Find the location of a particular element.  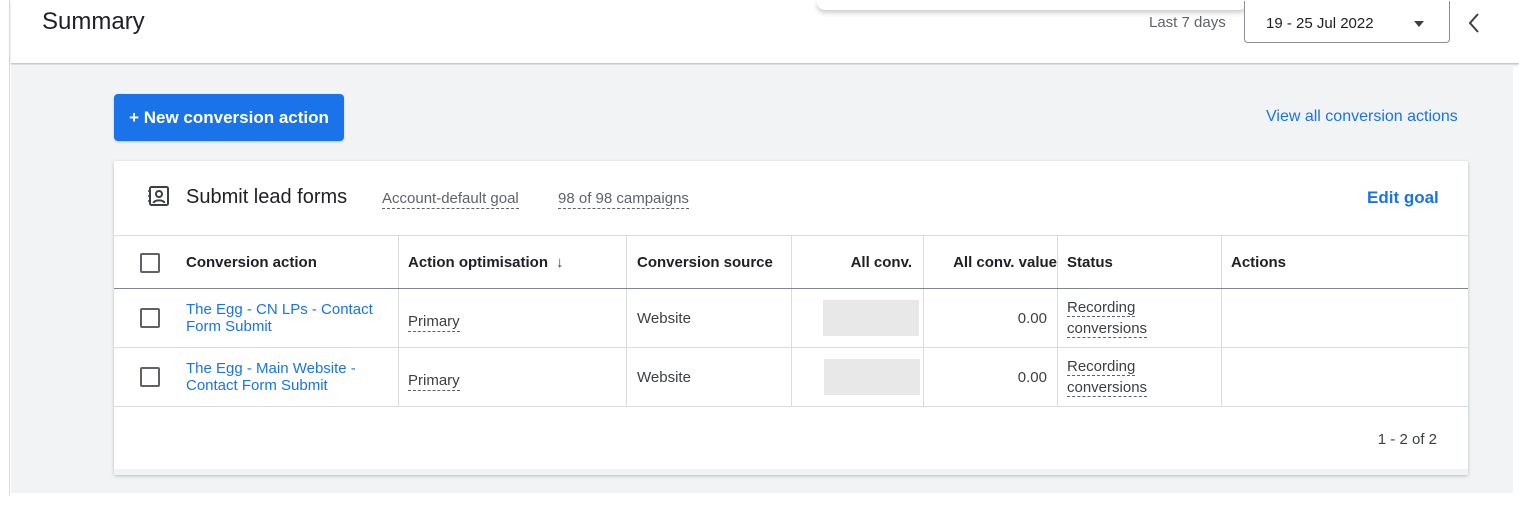

col-action-optimisation: Action optimisation ↓ is located at coordinates (486, 262).